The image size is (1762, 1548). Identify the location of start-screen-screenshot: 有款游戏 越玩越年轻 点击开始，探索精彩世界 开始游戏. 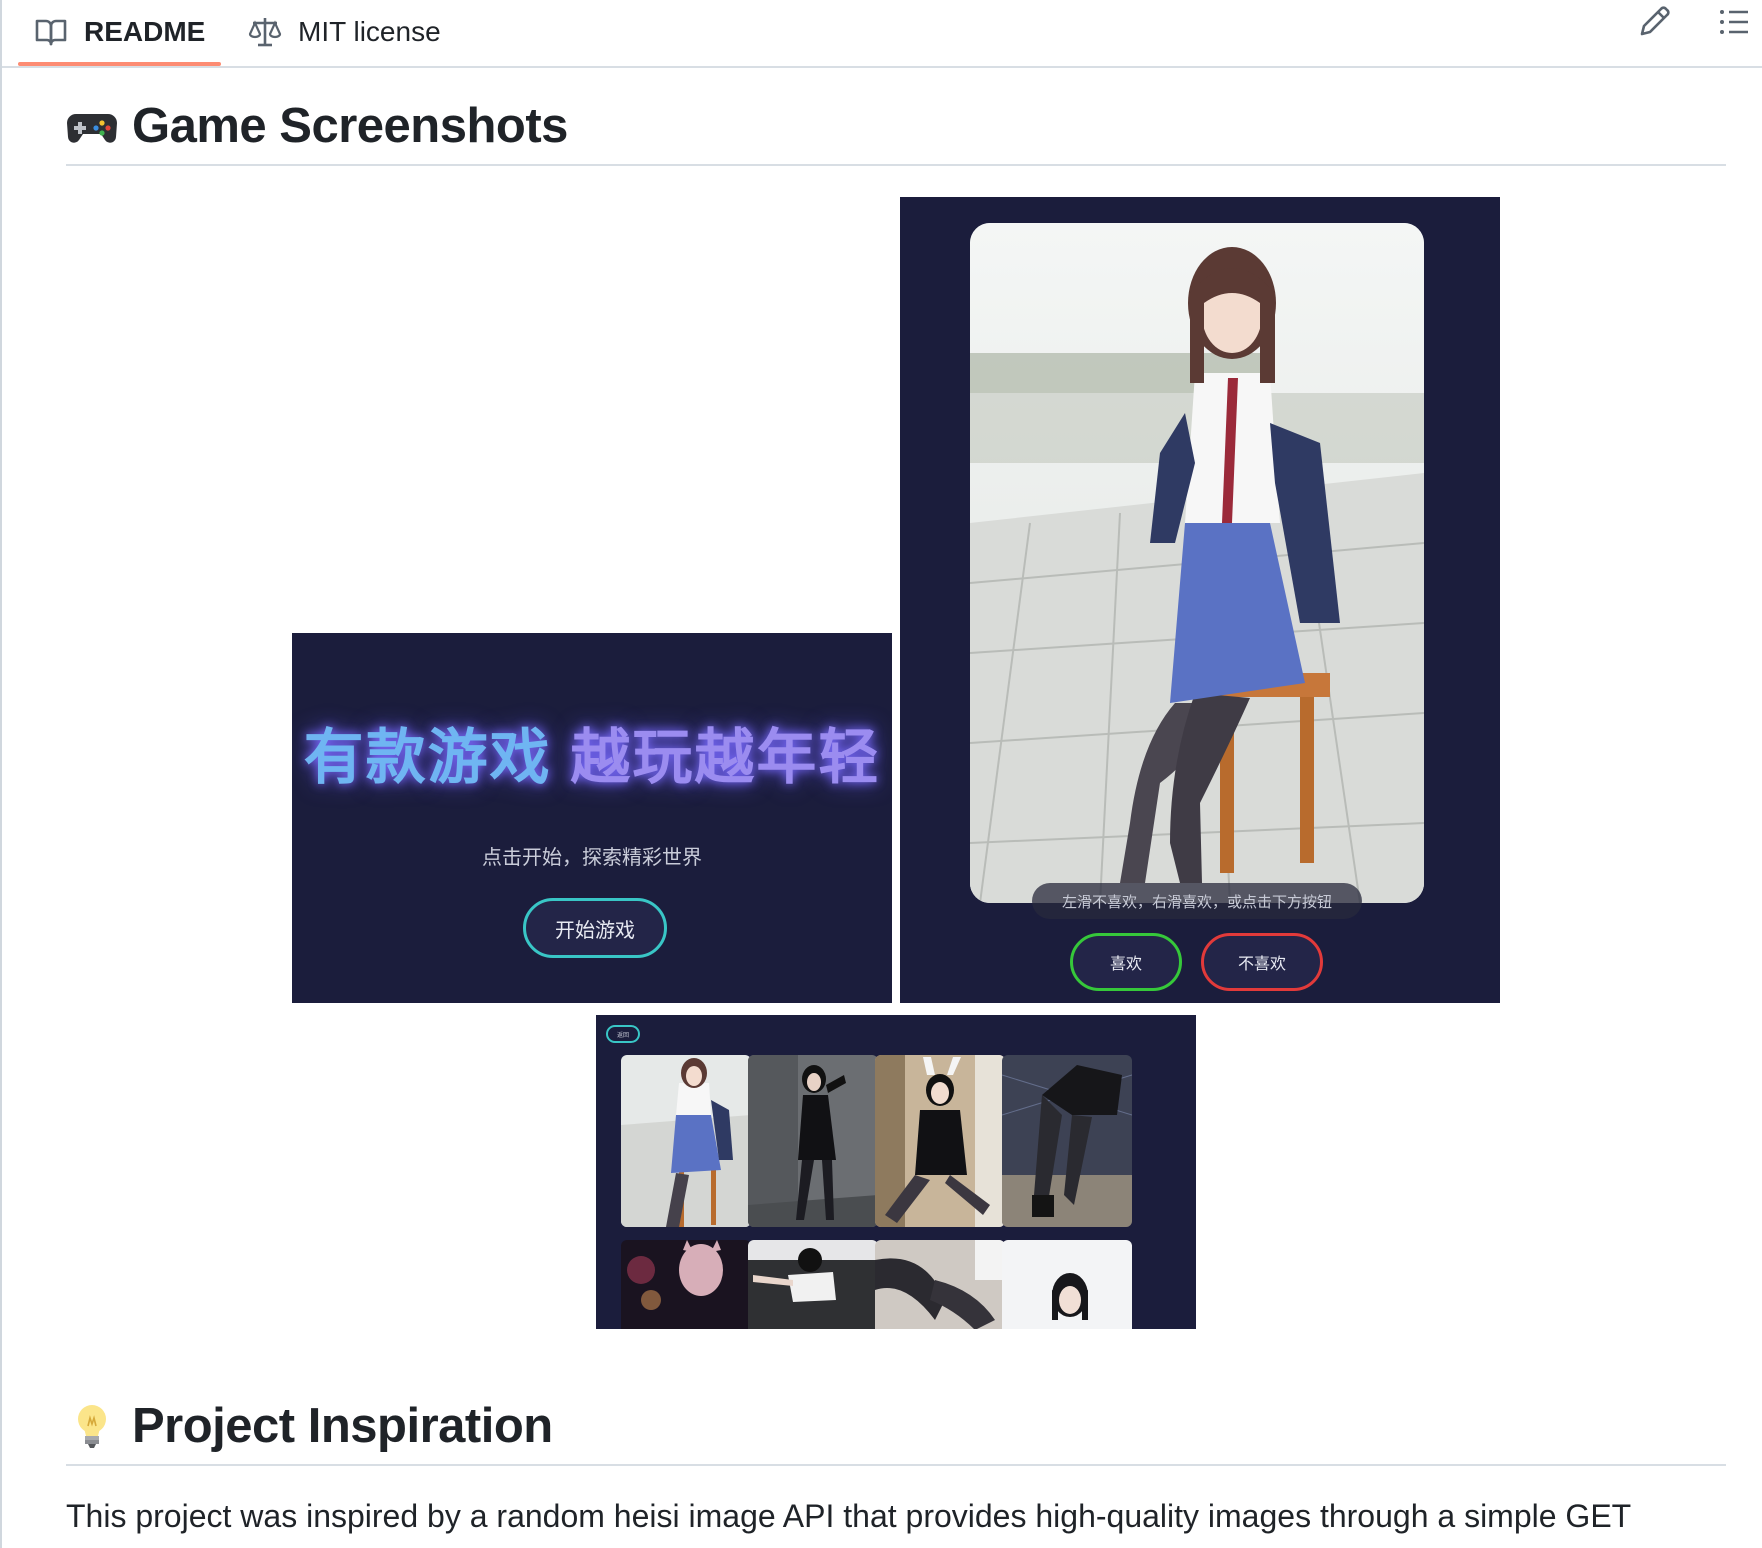
(592, 818).